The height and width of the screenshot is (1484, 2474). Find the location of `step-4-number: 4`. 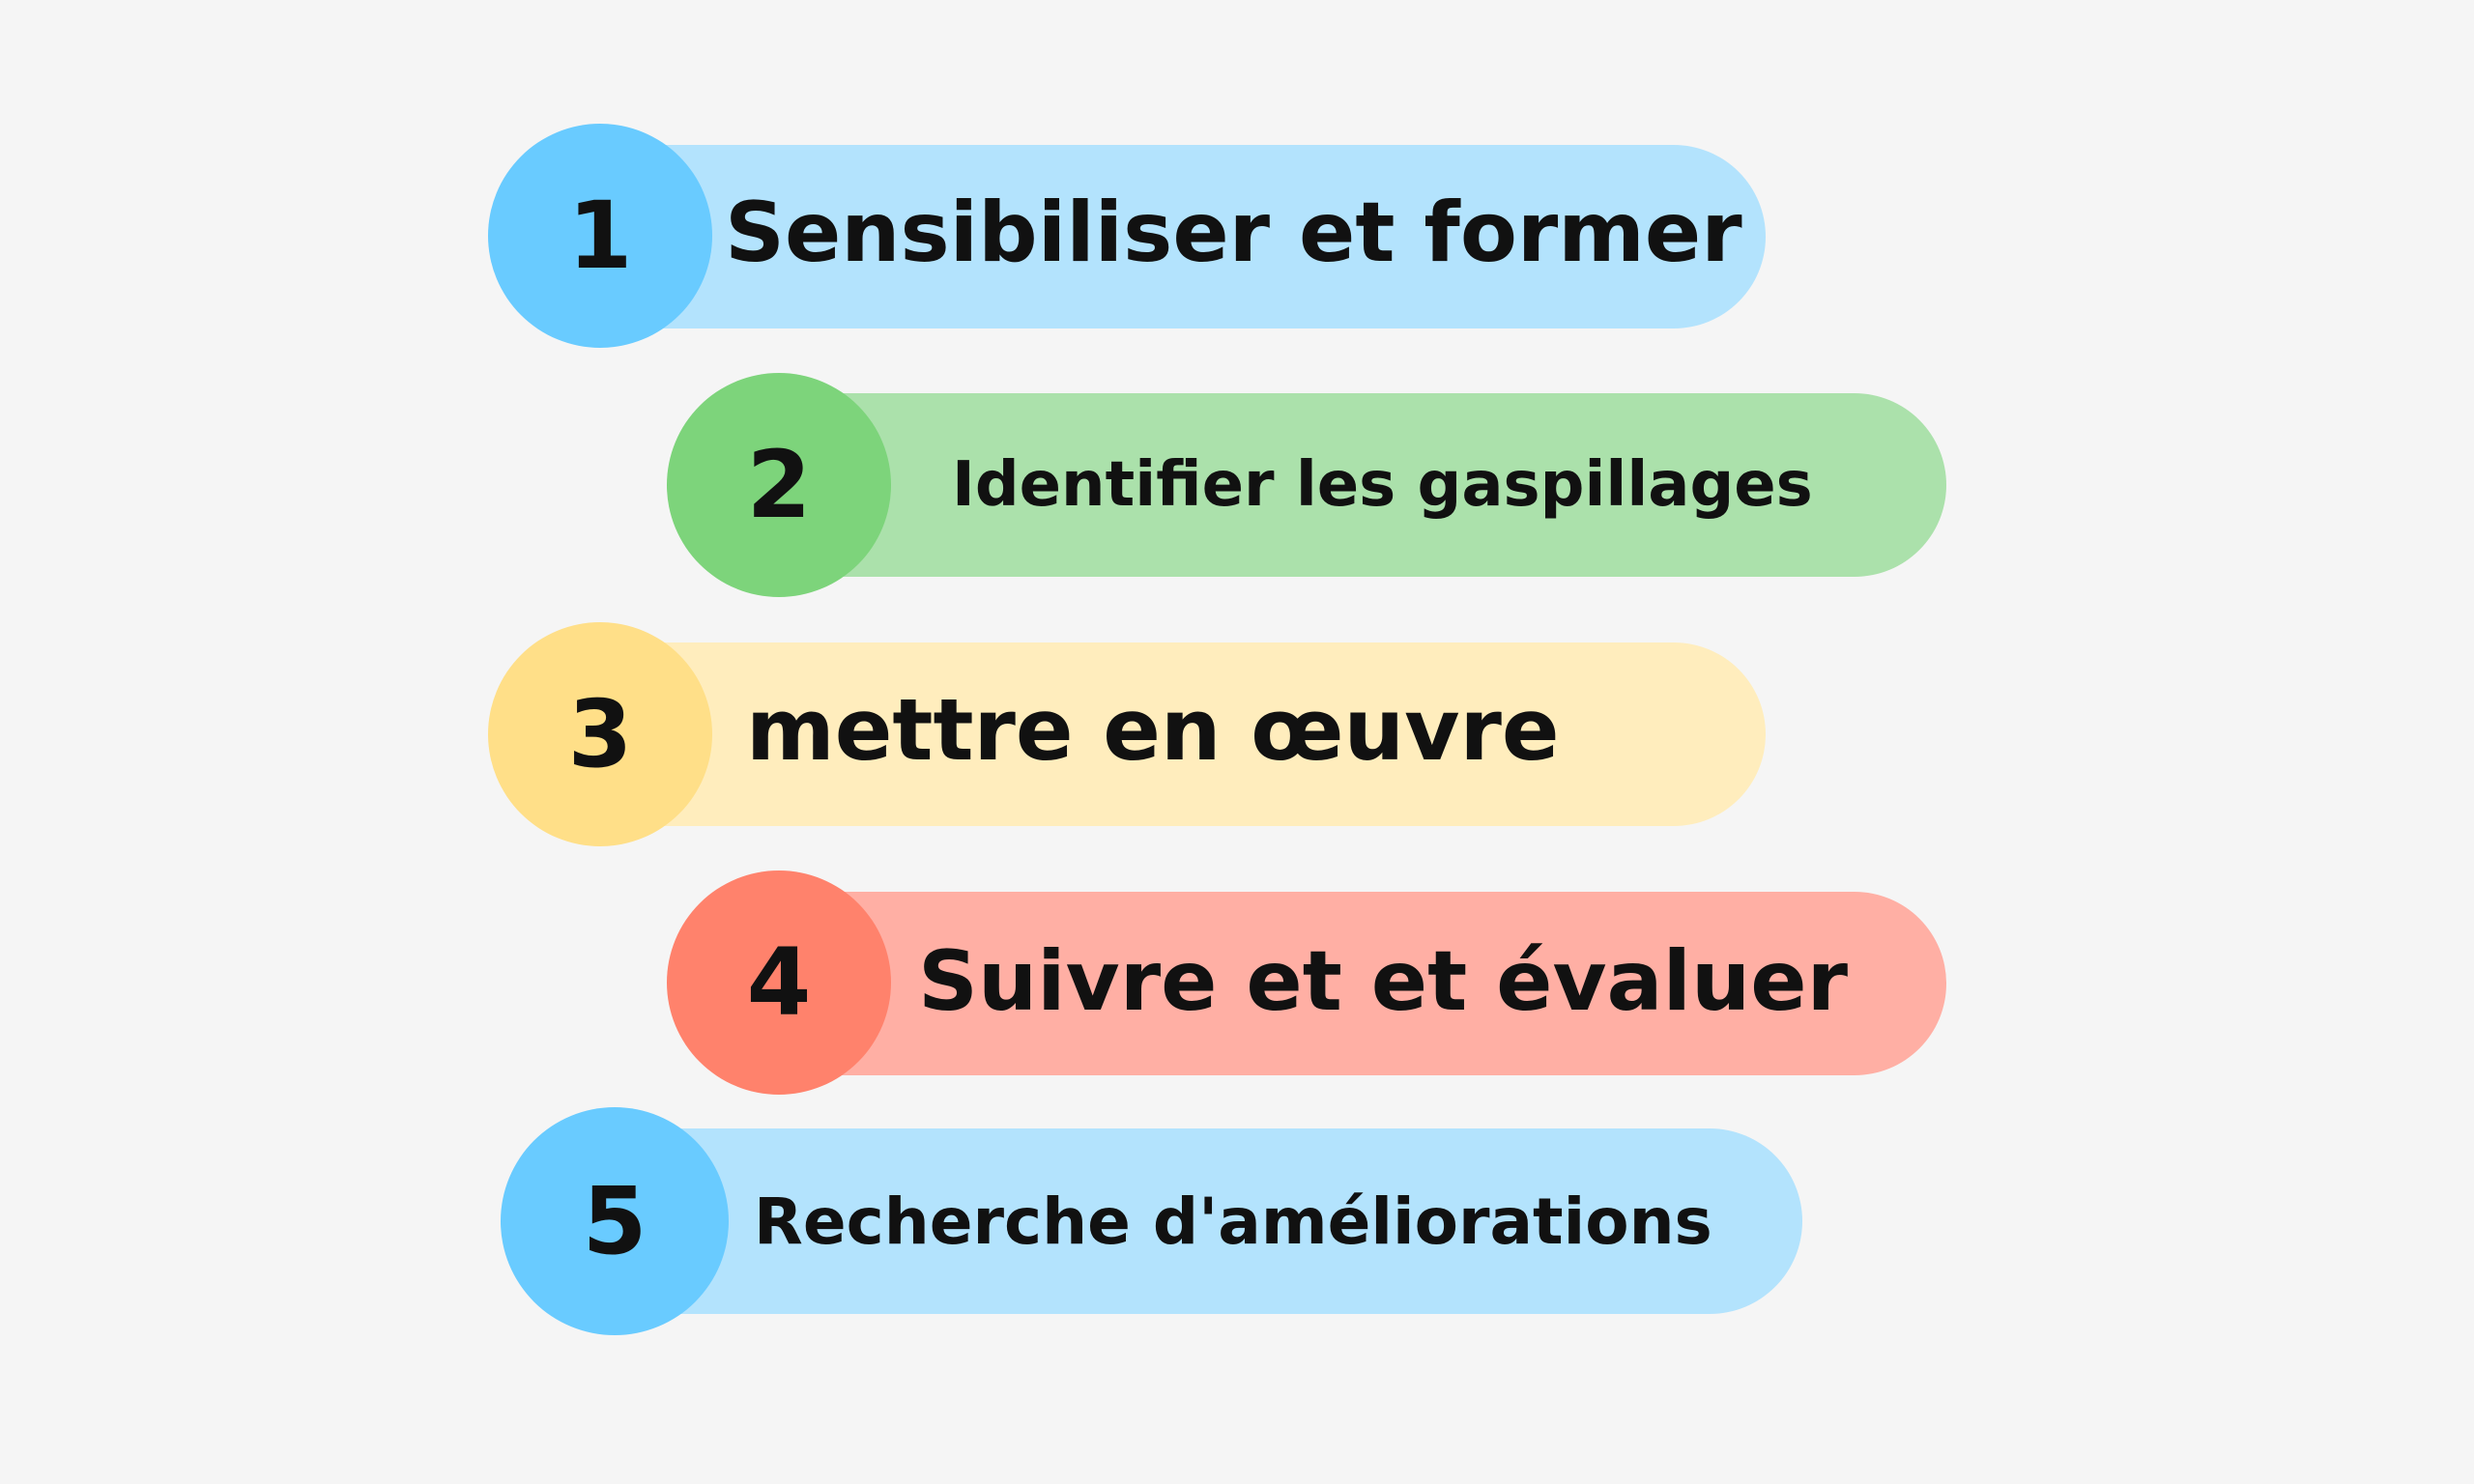

step-4-number: 4 is located at coordinates (779, 983).